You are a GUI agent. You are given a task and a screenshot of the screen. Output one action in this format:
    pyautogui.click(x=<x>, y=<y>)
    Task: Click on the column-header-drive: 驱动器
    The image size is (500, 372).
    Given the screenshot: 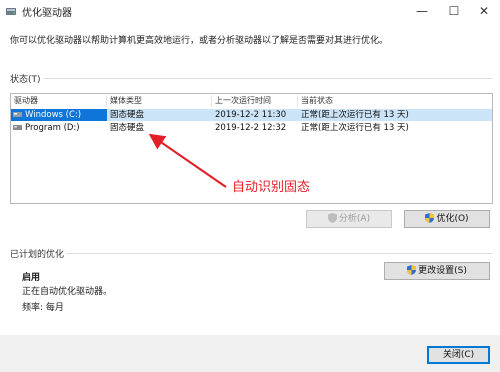 What is the action you would take?
    pyautogui.click(x=59, y=101)
    